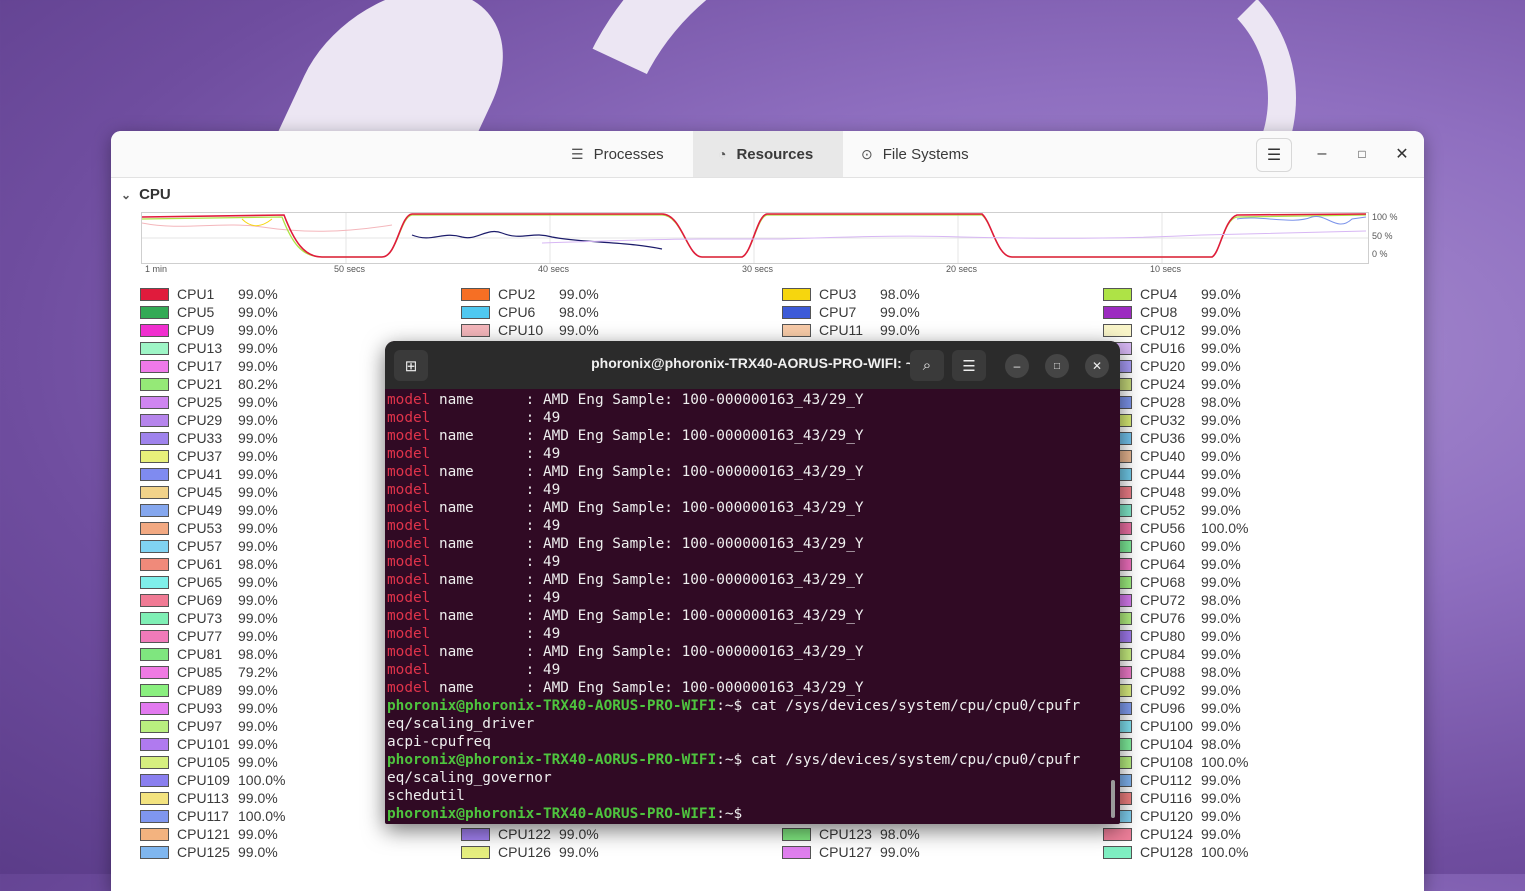 This screenshot has height=891, width=1525. Describe the element at coordinates (258, 654) in the screenshot. I see `cpu-usage-value: 98.0%` at that location.